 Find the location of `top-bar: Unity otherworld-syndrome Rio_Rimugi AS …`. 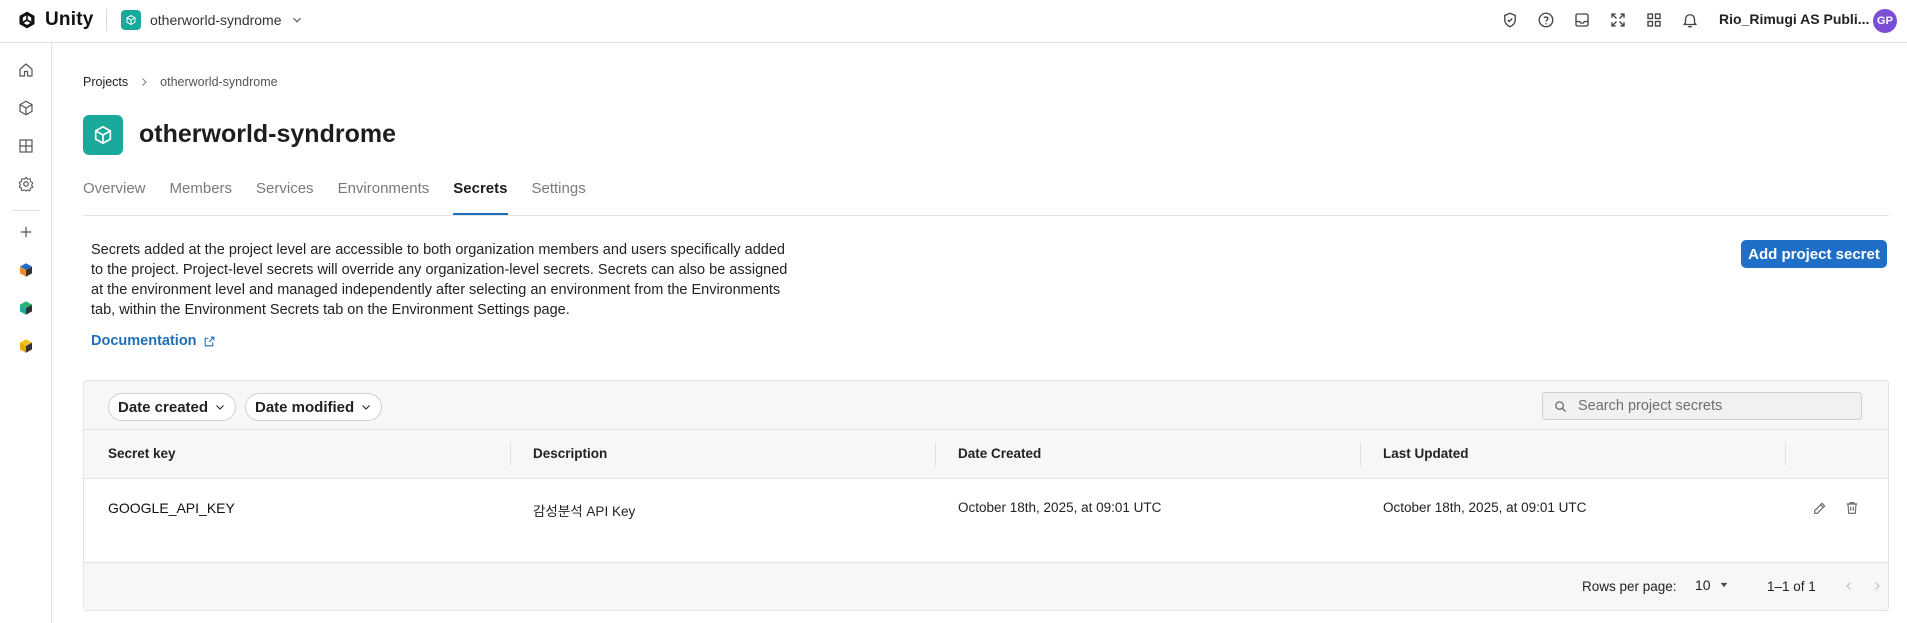

top-bar: Unity otherworld-syndrome Rio_Rimugi AS … is located at coordinates (953, 21).